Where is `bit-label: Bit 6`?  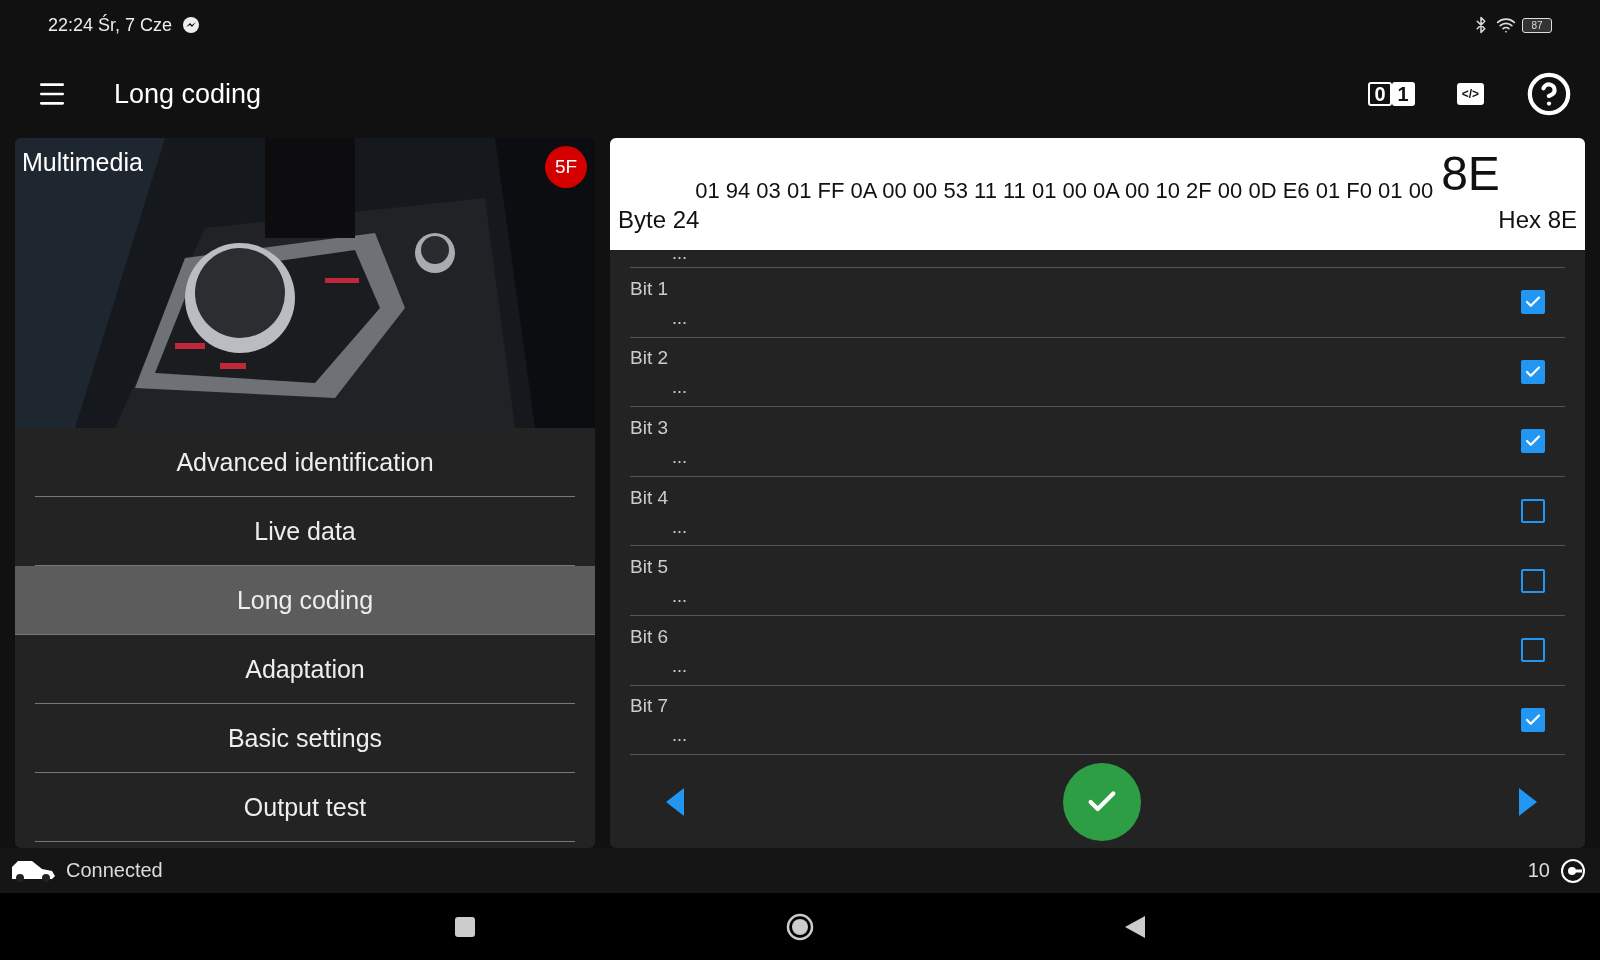
bit-label: Bit 6 is located at coordinates (650, 636).